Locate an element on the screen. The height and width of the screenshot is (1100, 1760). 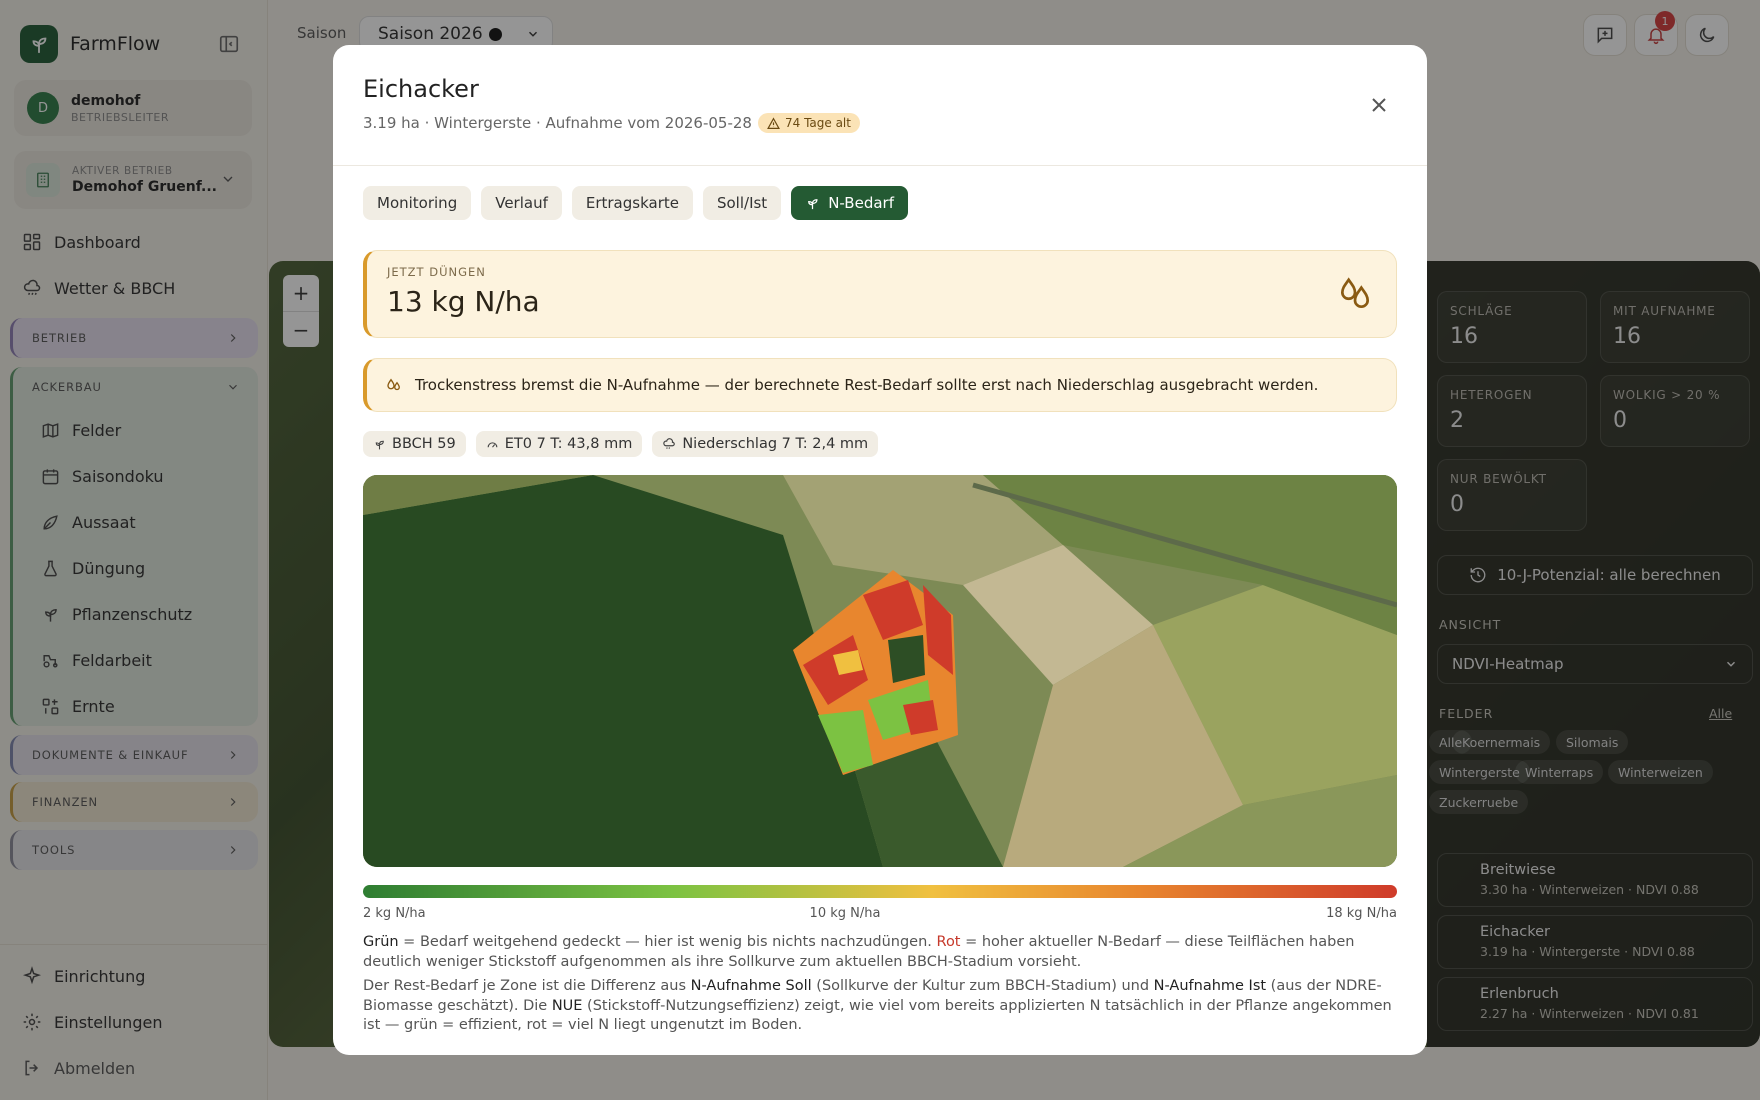
tab-soll-ist: Soll/Ist is located at coordinates (742, 203).